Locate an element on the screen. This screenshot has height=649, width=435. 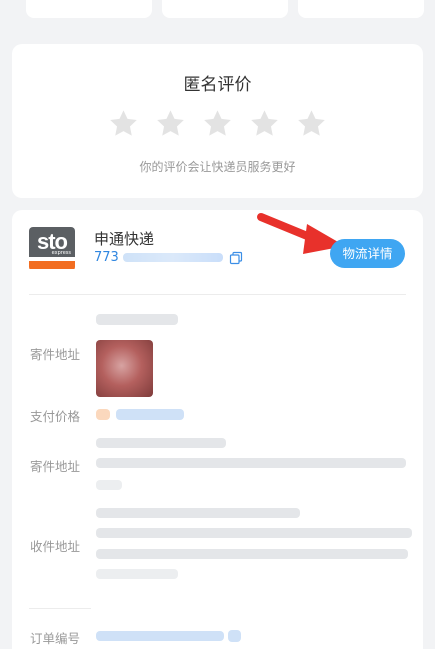
order-number-redacted is located at coordinates (160, 636).